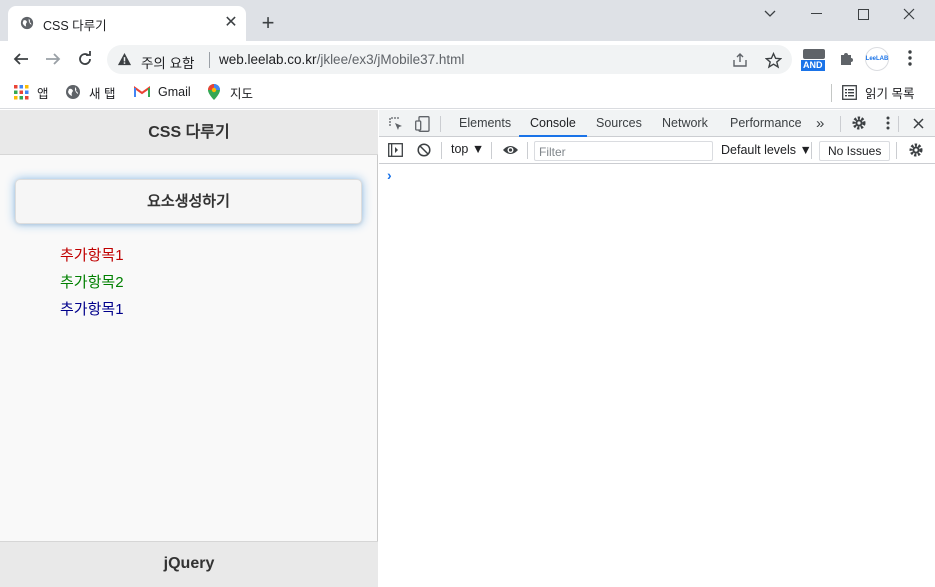  What do you see at coordinates (395, 150) in the screenshot?
I see `sidebar-toggle-icon` at bounding box center [395, 150].